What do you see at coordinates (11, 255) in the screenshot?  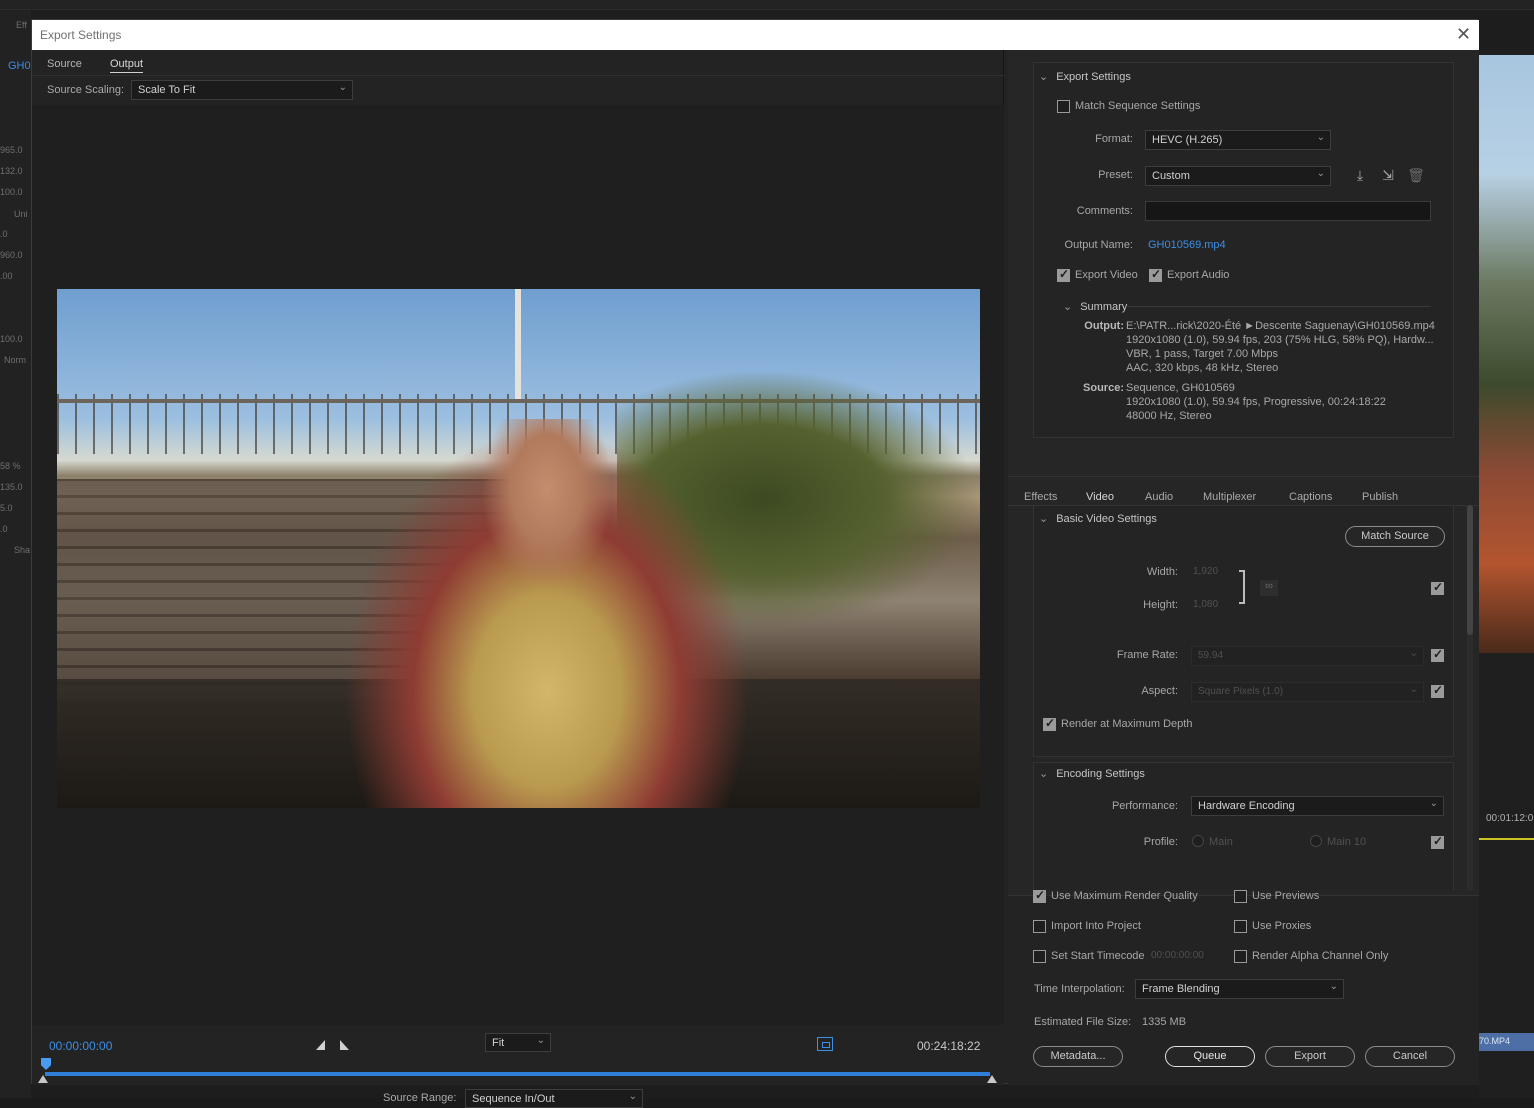 I see `bg-value: 960.0` at bounding box center [11, 255].